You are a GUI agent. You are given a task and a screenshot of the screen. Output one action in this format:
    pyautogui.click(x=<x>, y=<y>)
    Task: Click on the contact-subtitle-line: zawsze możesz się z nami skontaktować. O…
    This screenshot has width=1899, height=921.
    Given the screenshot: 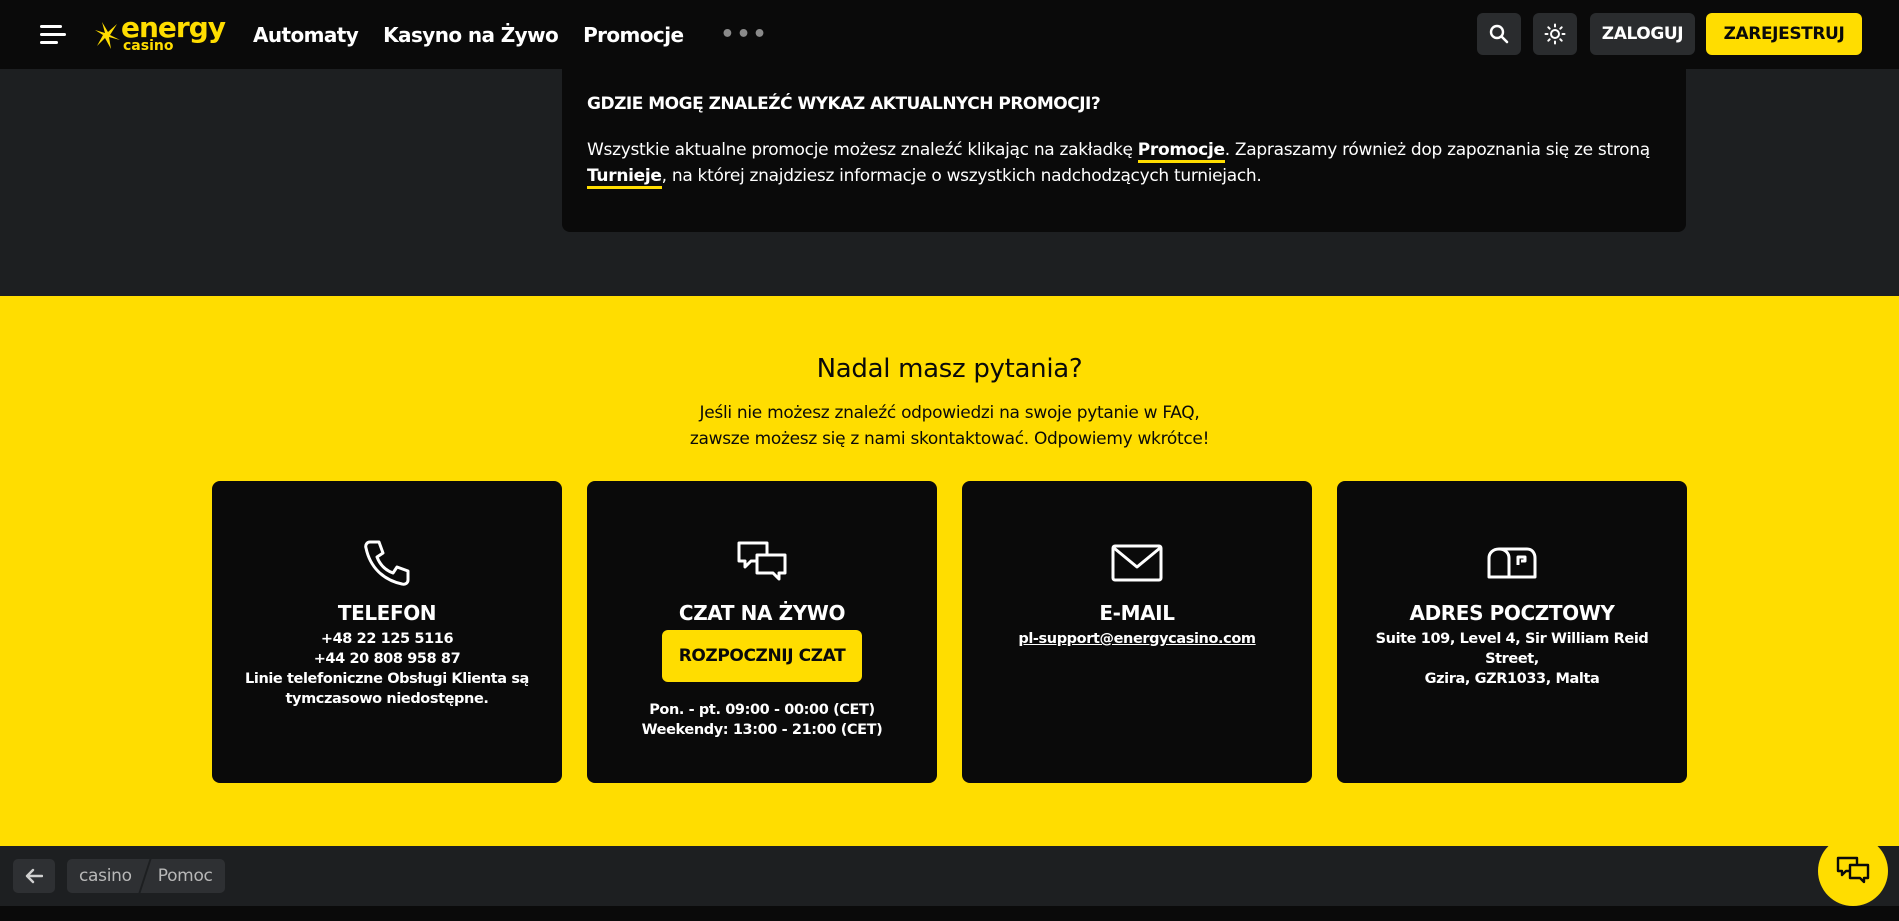 What is the action you would take?
    pyautogui.click(x=949, y=439)
    